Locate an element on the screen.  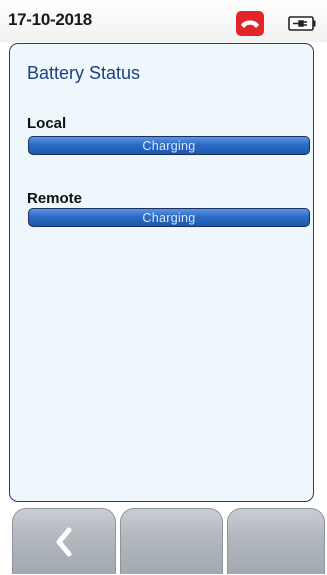
back-softkey is located at coordinates (64, 541).